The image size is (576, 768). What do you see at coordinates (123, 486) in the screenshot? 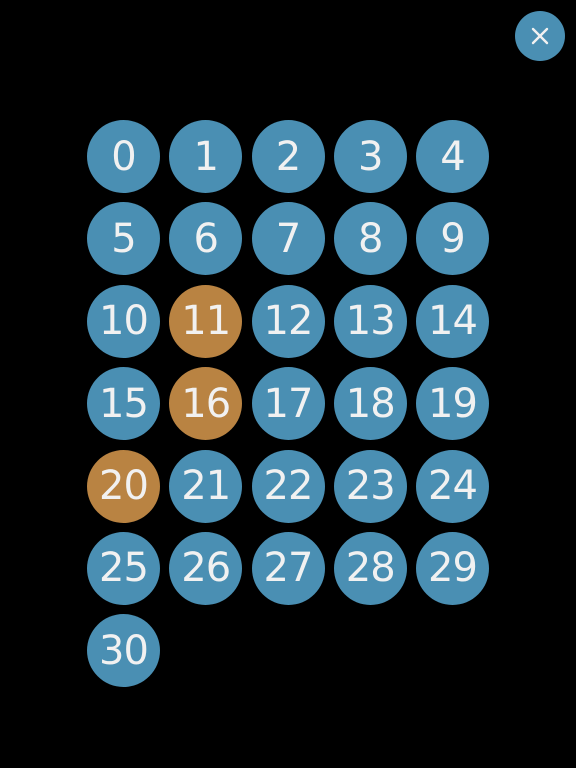
I see `number-button-20: 20` at bounding box center [123, 486].